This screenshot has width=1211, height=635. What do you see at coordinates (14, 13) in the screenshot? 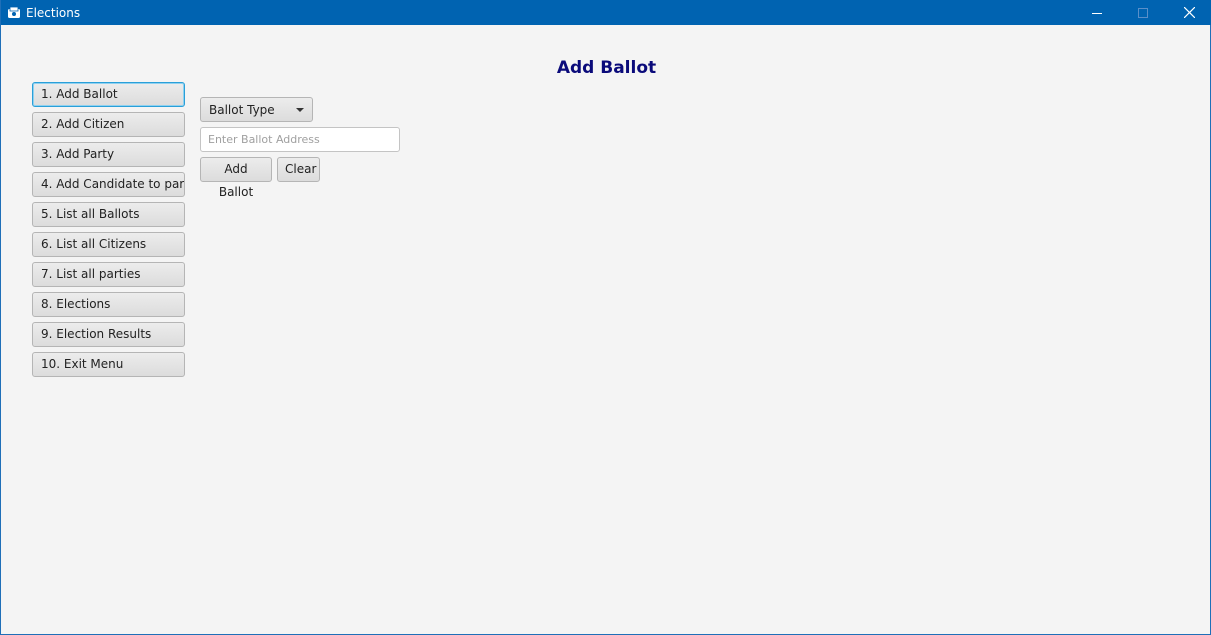
I see `ballot-app-icon` at bounding box center [14, 13].